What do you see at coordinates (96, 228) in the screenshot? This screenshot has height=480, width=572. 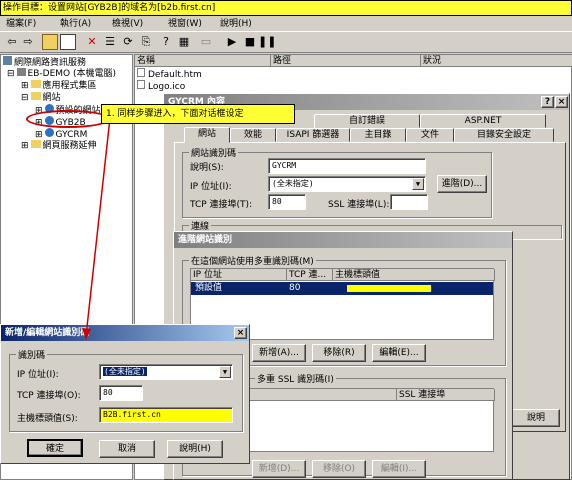 I see `annotation-arrow` at bounding box center [96, 228].